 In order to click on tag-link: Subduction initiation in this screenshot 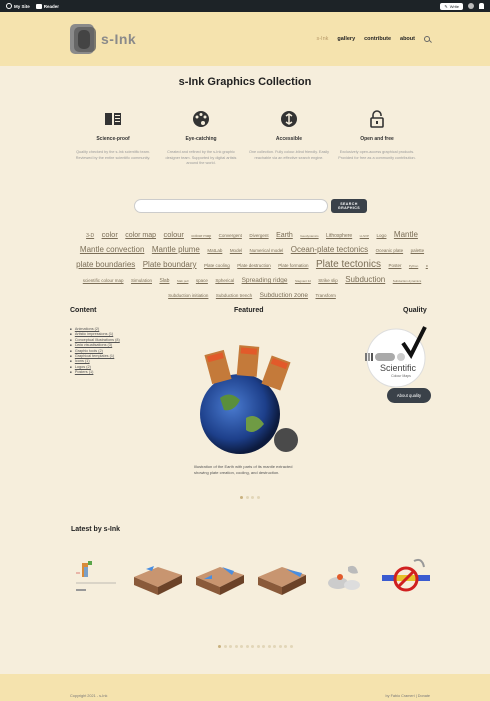, I will do `click(188, 296)`.